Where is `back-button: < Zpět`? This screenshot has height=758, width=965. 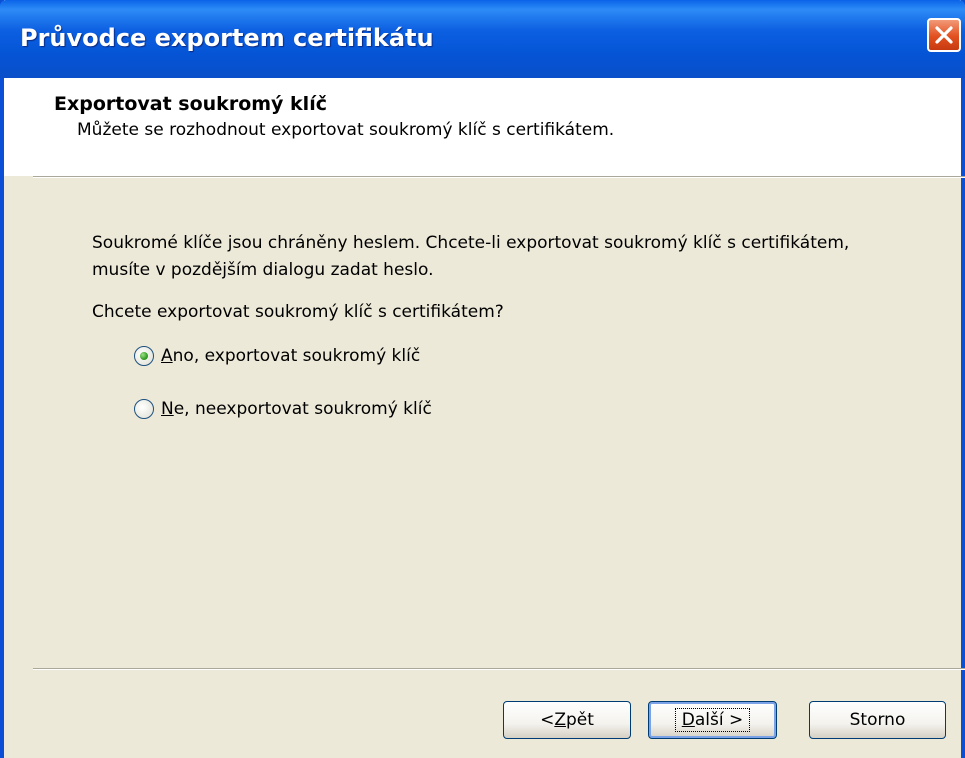 back-button: < Zpět is located at coordinates (567, 720).